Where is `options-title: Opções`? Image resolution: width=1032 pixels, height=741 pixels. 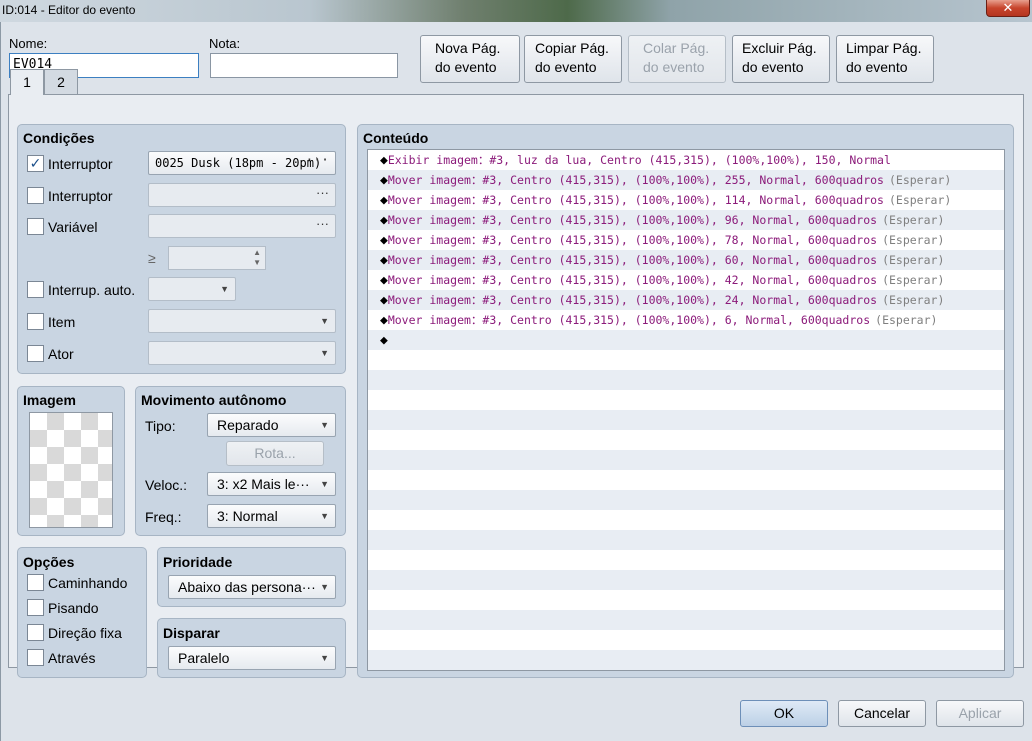
options-title: Opções is located at coordinates (49, 562).